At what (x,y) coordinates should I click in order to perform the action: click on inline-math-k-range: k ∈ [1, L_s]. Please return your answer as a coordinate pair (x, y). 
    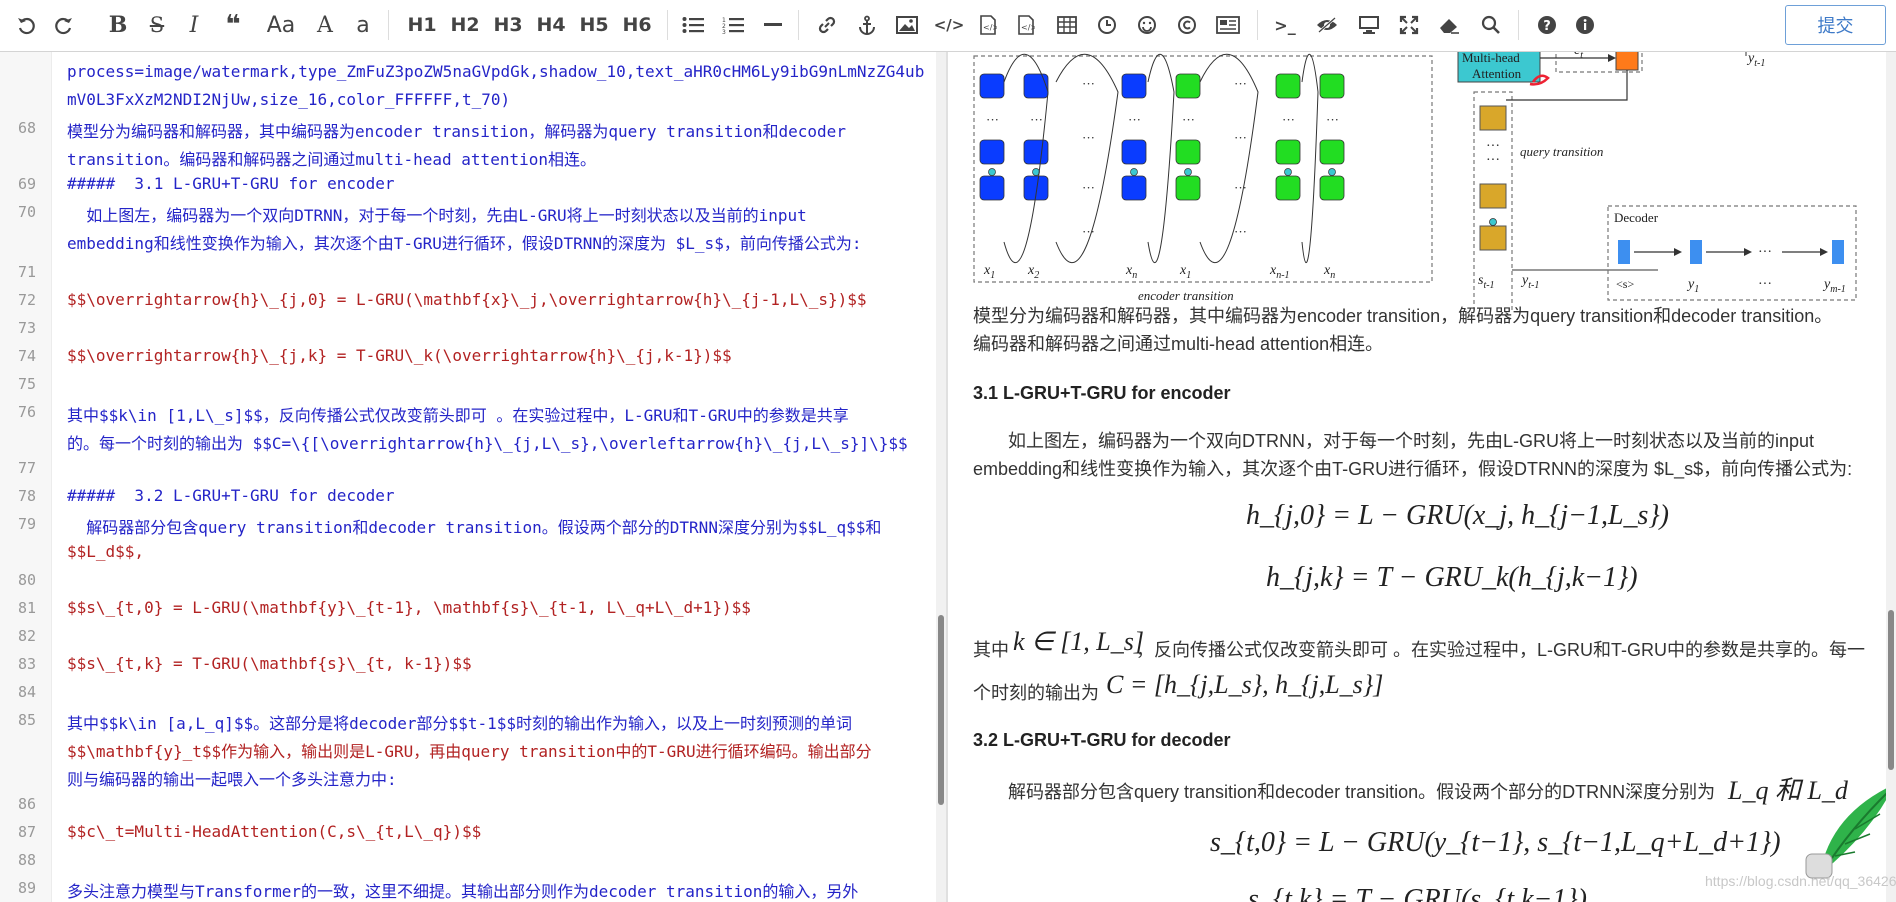
    Looking at the image, I should click on (1079, 641).